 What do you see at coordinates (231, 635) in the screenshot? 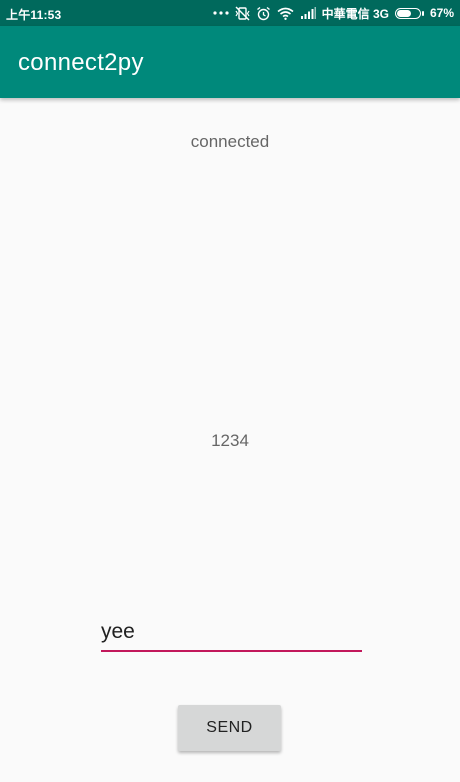
I see `message-input` at bounding box center [231, 635].